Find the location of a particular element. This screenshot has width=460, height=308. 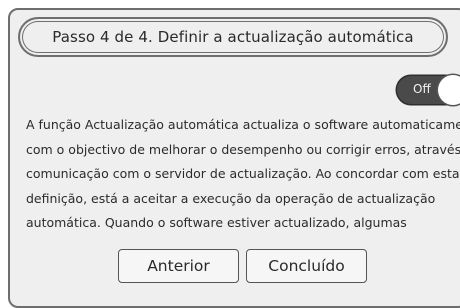

done-button: Concluído is located at coordinates (306, 266).